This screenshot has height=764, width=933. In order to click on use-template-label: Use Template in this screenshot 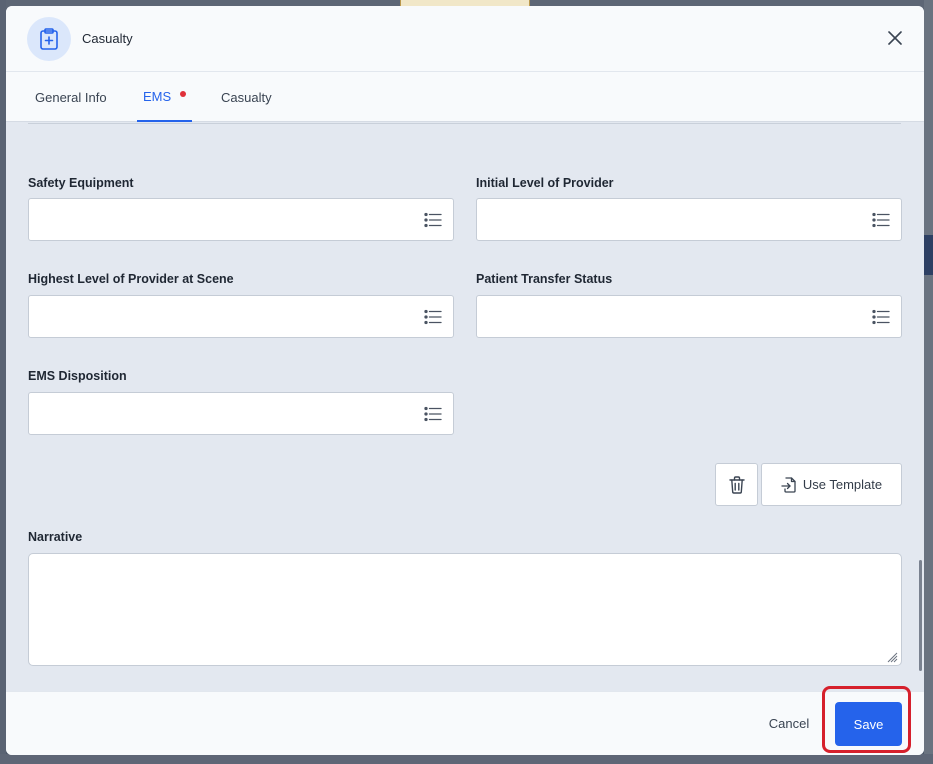, I will do `click(842, 484)`.